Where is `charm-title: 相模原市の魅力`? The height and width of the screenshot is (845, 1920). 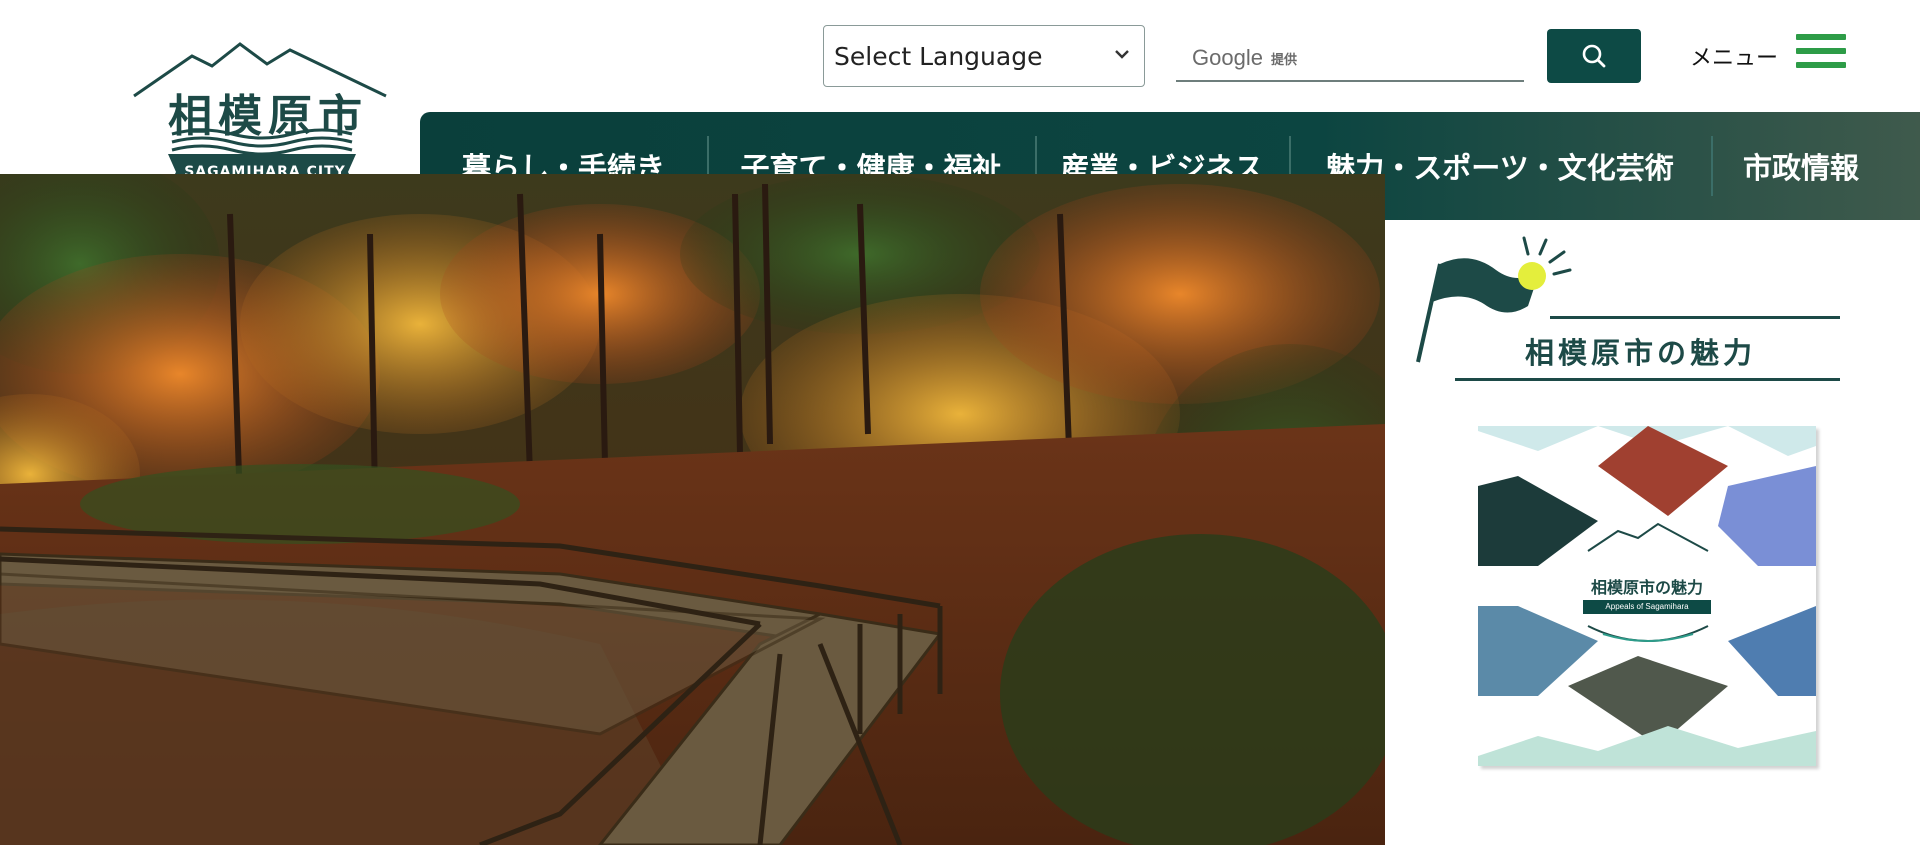
charm-title: 相模原市の魅力 is located at coordinates (1641, 353).